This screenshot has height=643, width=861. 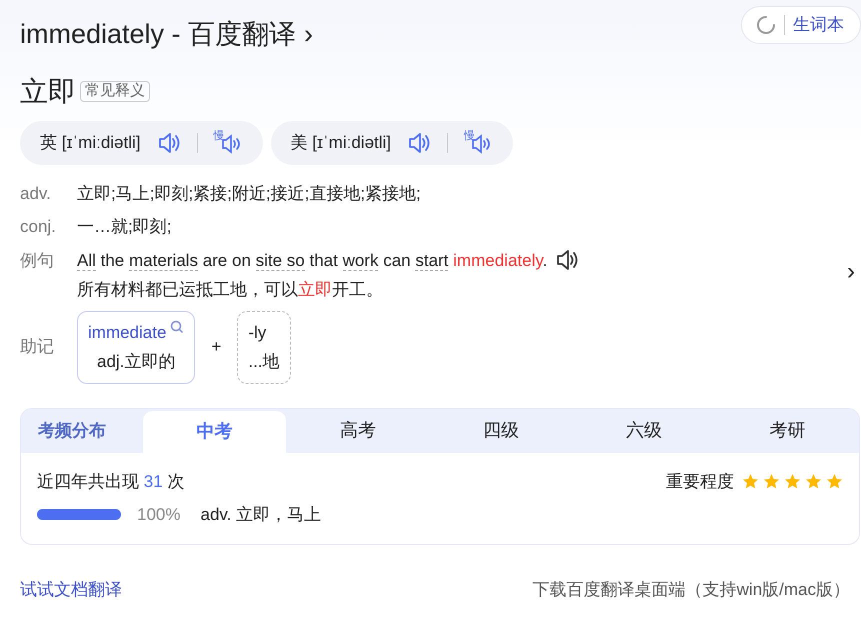 What do you see at coordinates (216, 347) in the screenshot?
I see `plus-sign: +` at bounding box center [216, 347].